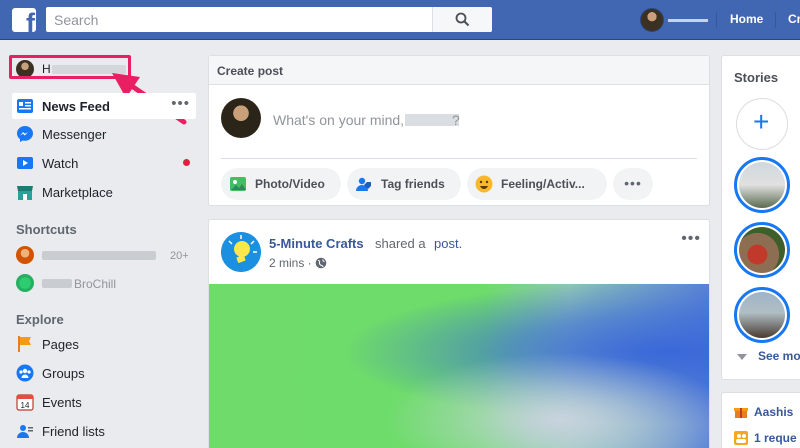 This screenshot has height=448, width=800. What do you see at coordinates (25, 163) in the screenshot?
I see `watch-icon` at bounding box center [25, 163].